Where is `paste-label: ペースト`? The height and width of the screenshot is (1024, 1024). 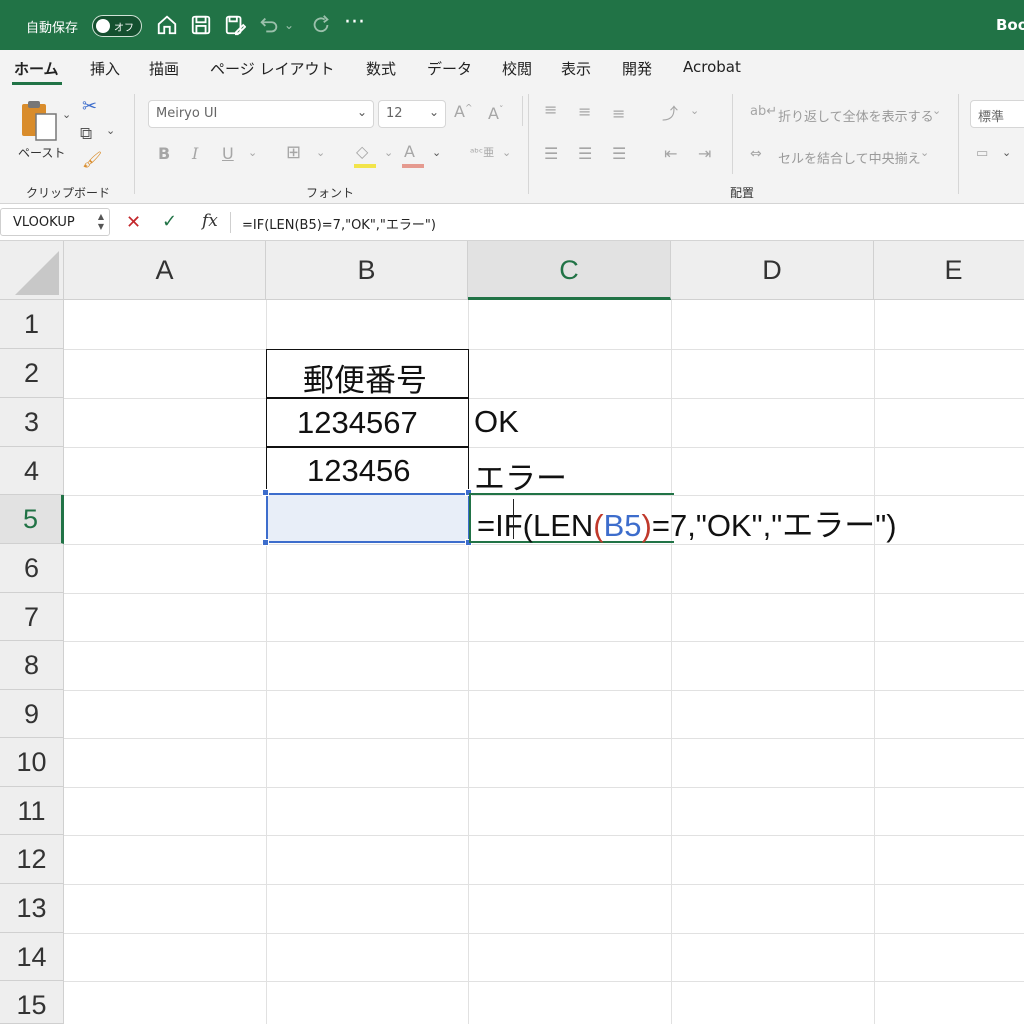 paste-label: ペースト is located at coordinates (41, 152).